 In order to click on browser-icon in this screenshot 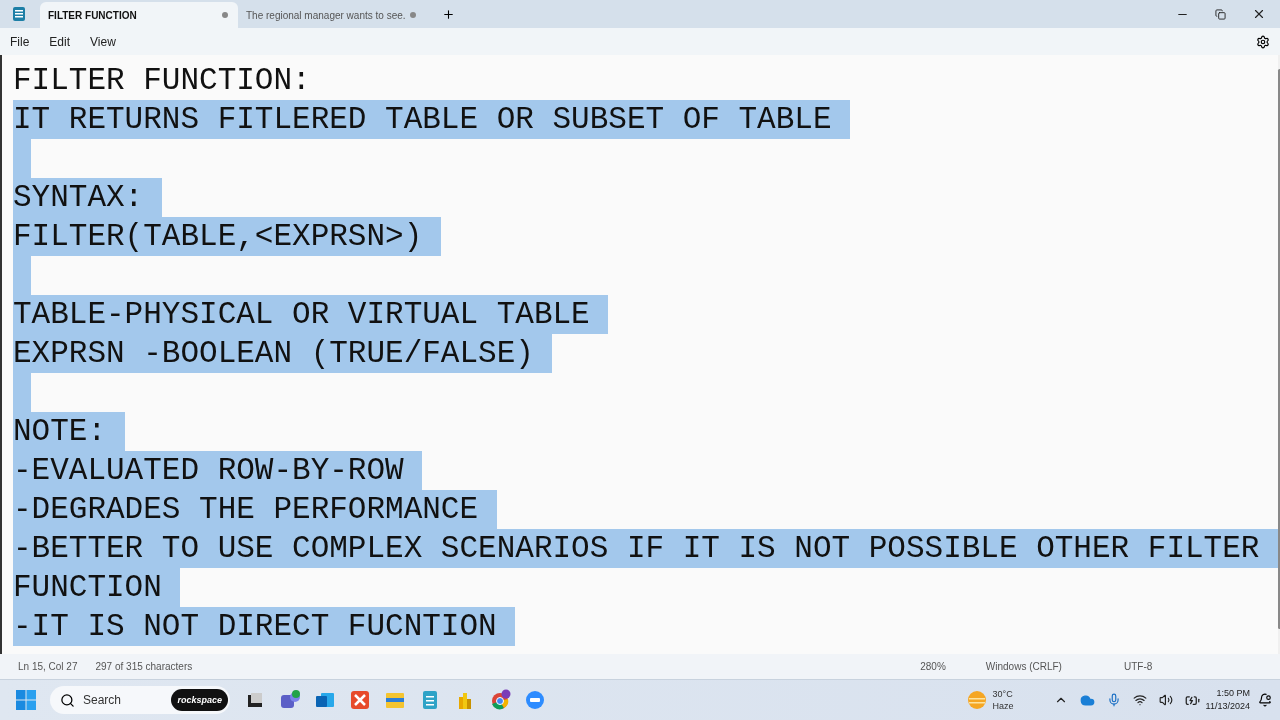, I will do `click(500, 700)`.